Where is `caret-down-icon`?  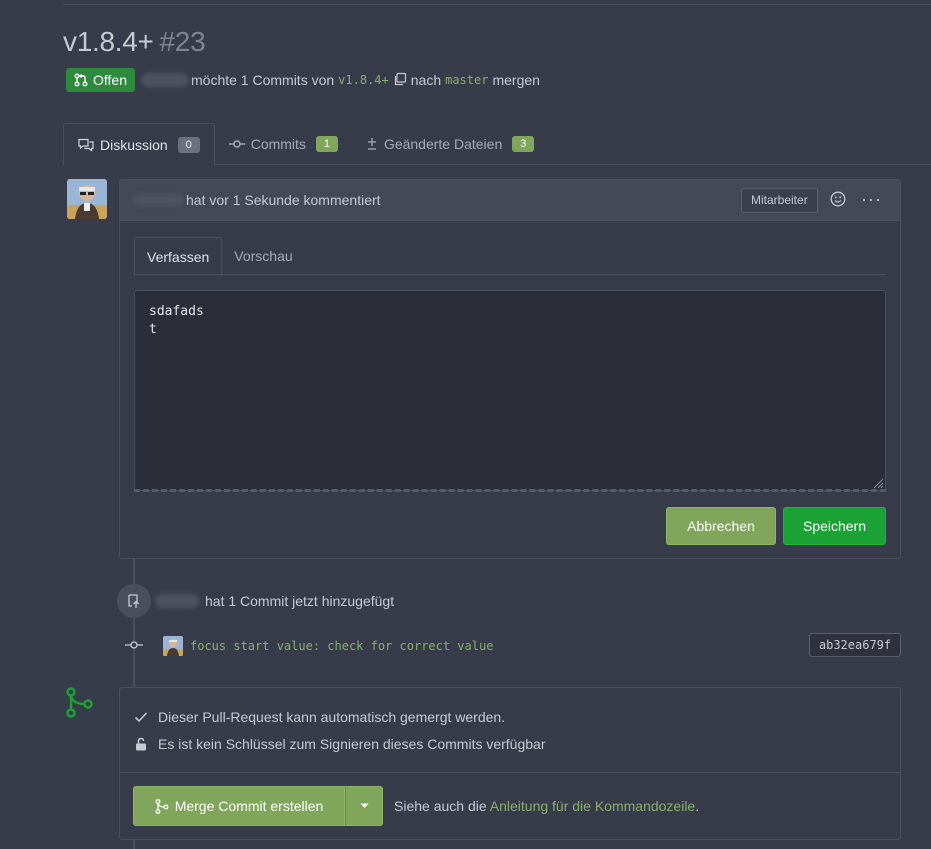
caret-down-icon is located at coordinates (364, 805).